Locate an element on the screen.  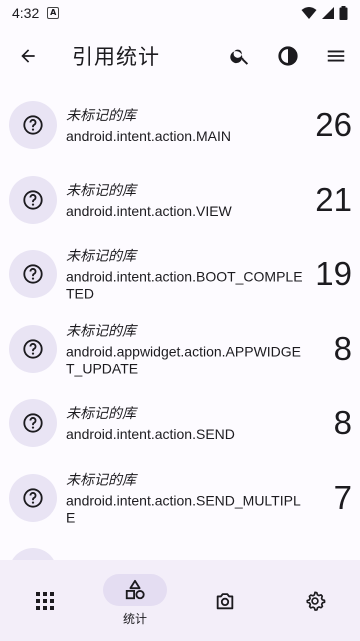
nav-statistics-label: 统计 is located at coordinates (134, 619).